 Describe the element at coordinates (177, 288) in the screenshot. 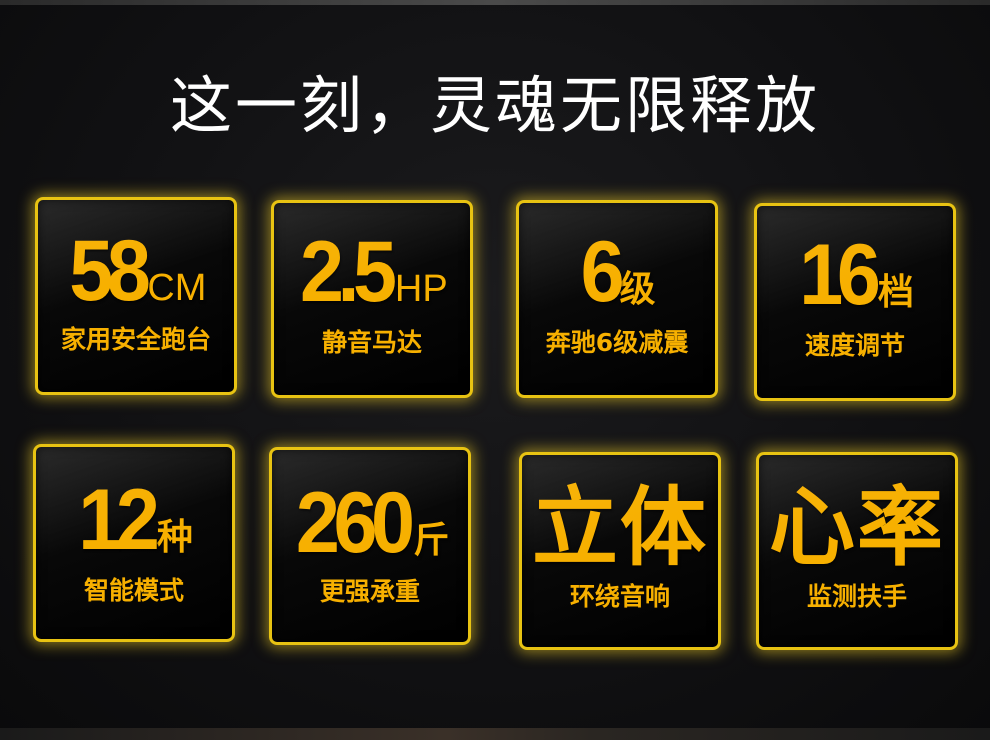

I see `feature-unit: CM` at that location.